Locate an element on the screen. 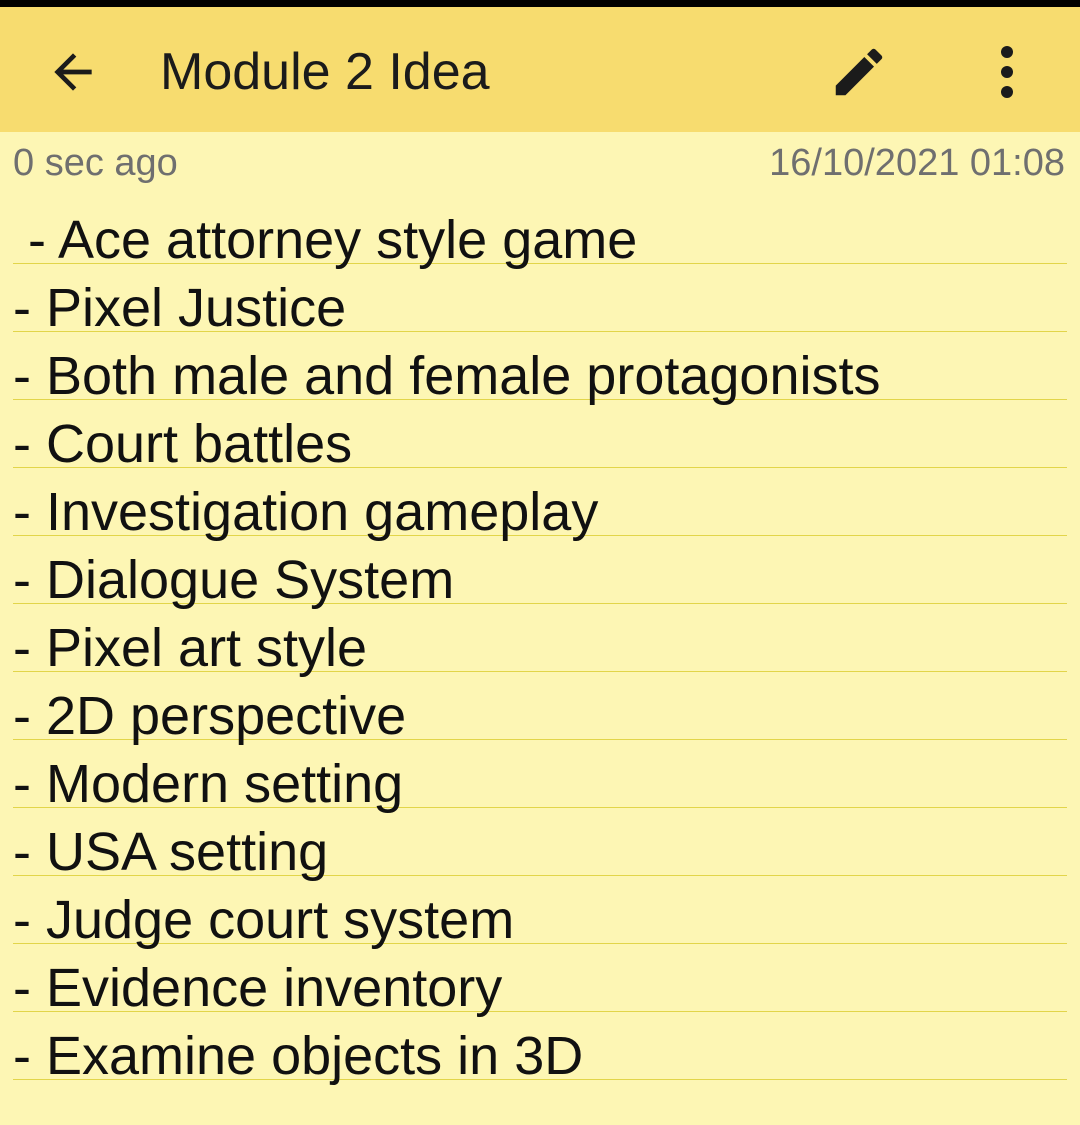  pencil-icon is located at coordinates (859, 72).